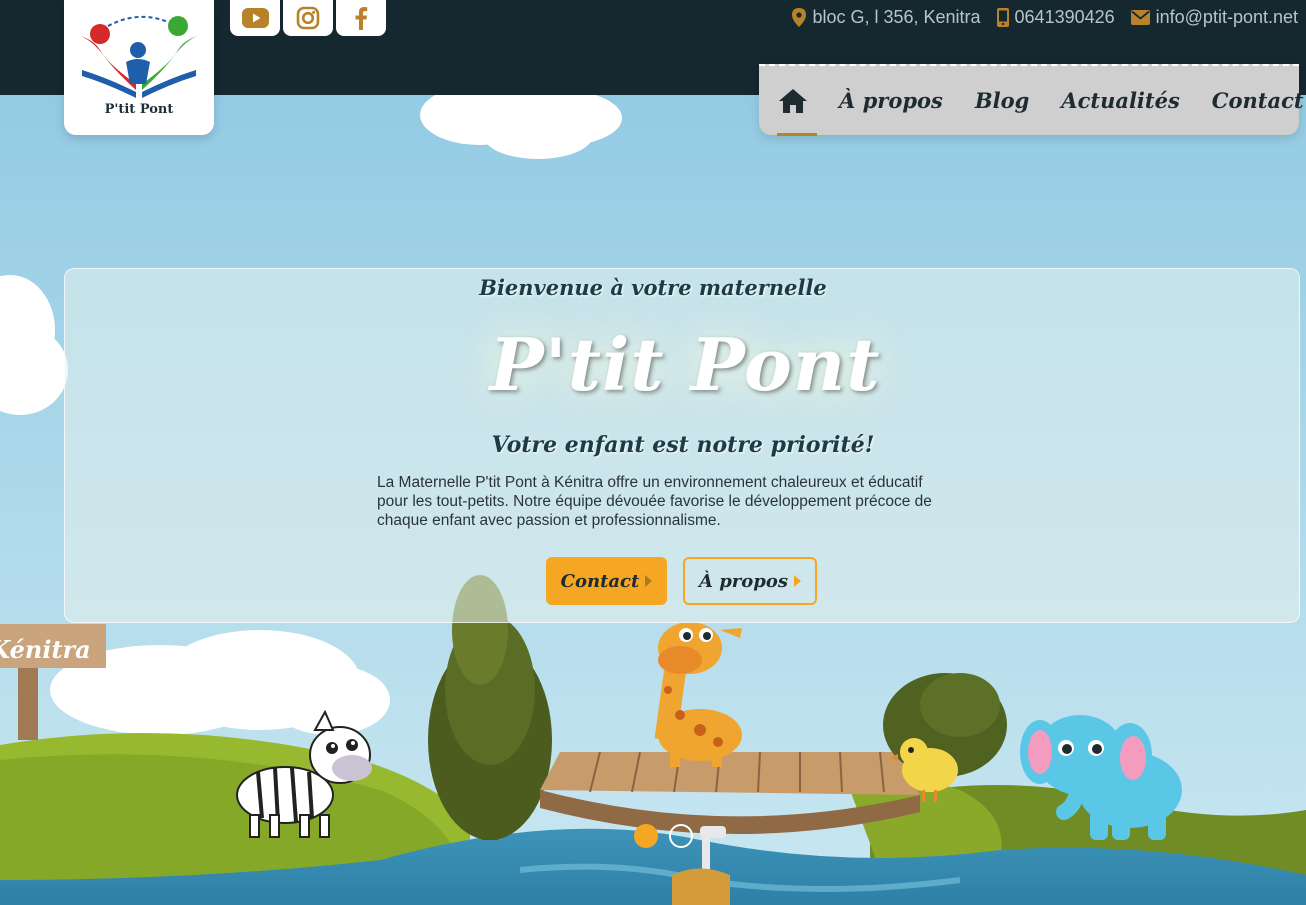  I want to click on address-text: bloc G, l 356, Kenitra, so click(896, 17).